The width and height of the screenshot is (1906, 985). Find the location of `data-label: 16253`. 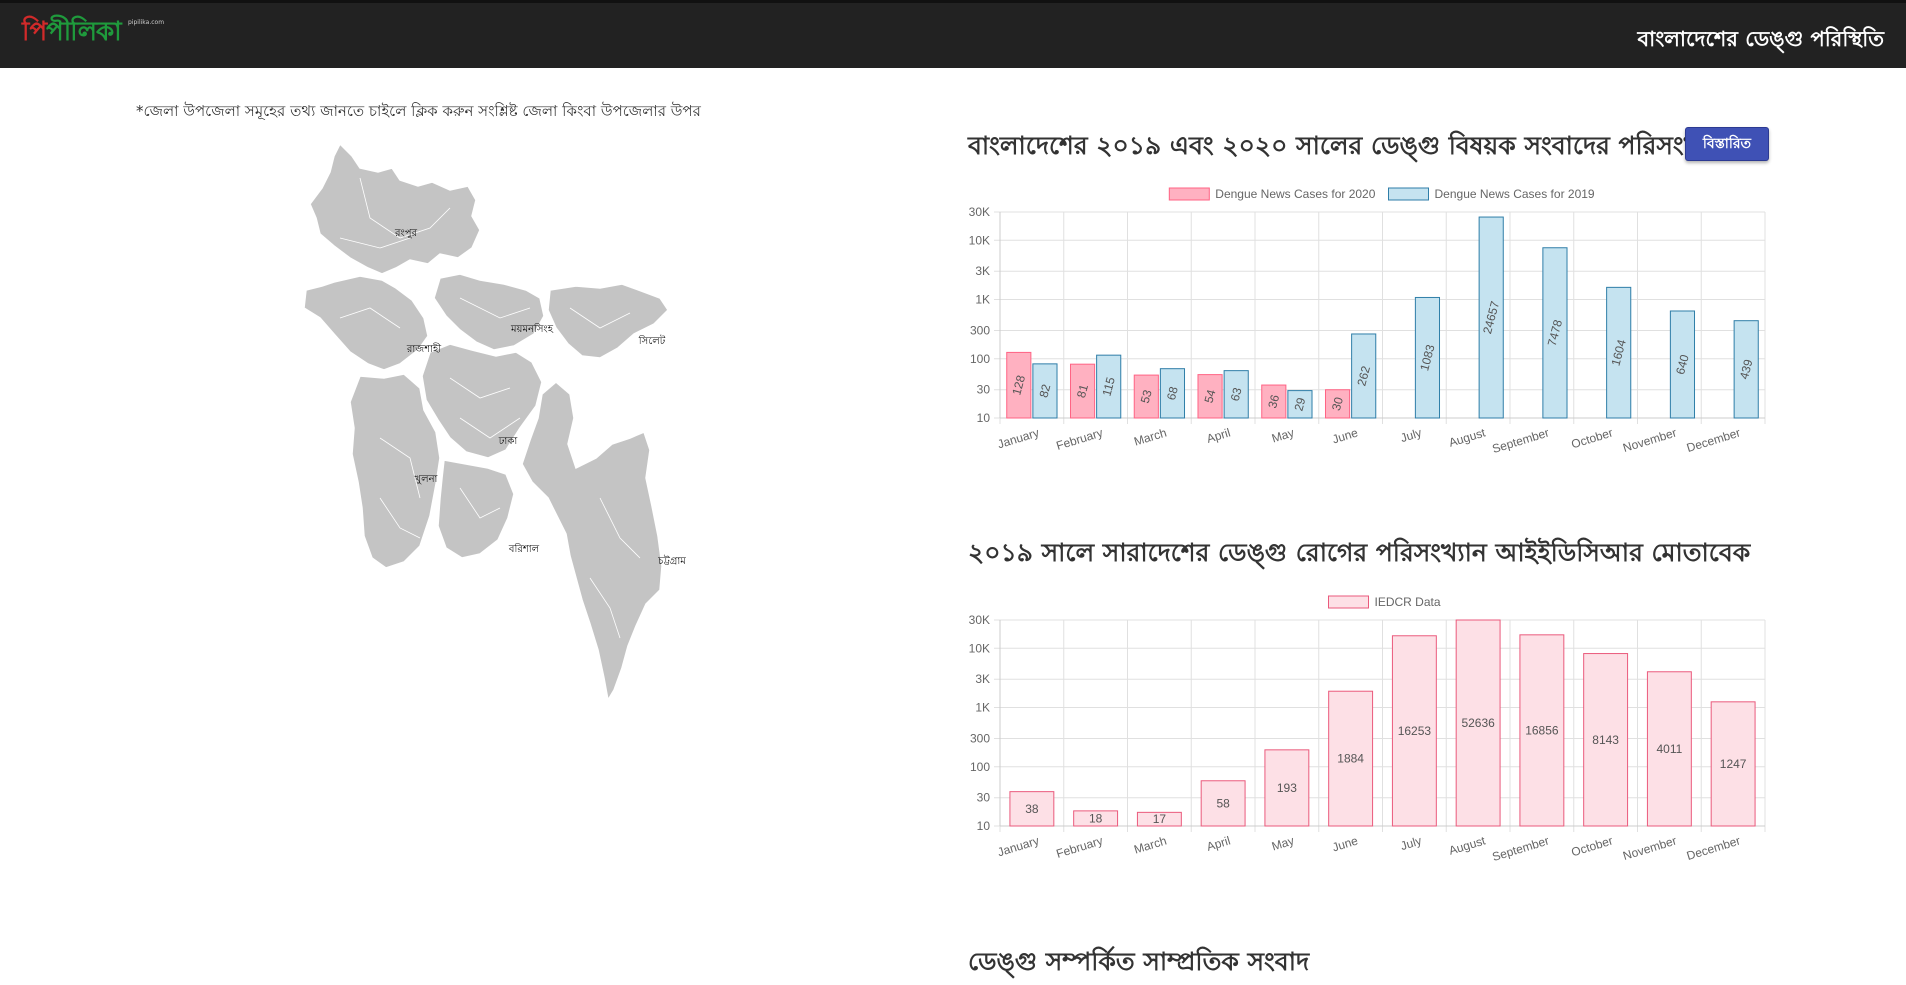

data-label: 16253 is located at coordinates (1415, 731).